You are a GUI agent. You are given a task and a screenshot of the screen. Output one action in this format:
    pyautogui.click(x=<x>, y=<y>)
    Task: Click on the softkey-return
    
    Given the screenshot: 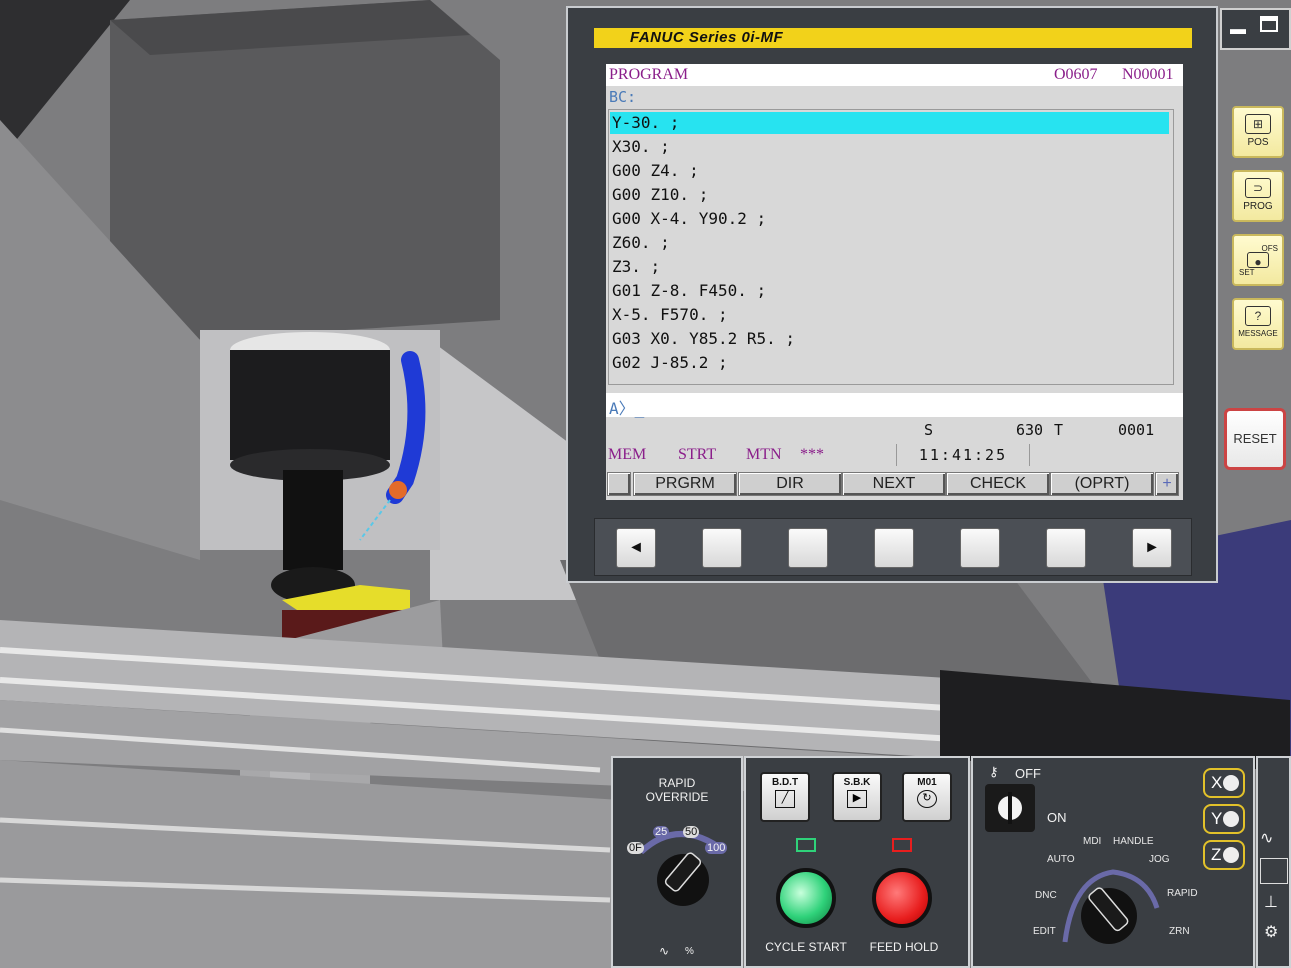 What is the action you would take?
    pyautogui.click(x=619, y=484)
    